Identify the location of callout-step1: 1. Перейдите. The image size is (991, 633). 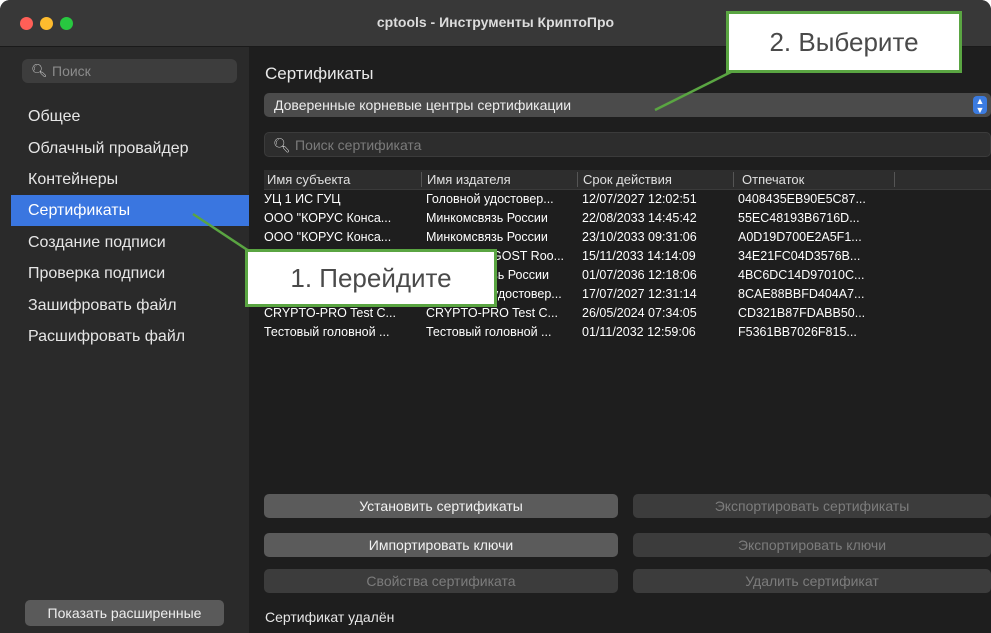
(371, 278).